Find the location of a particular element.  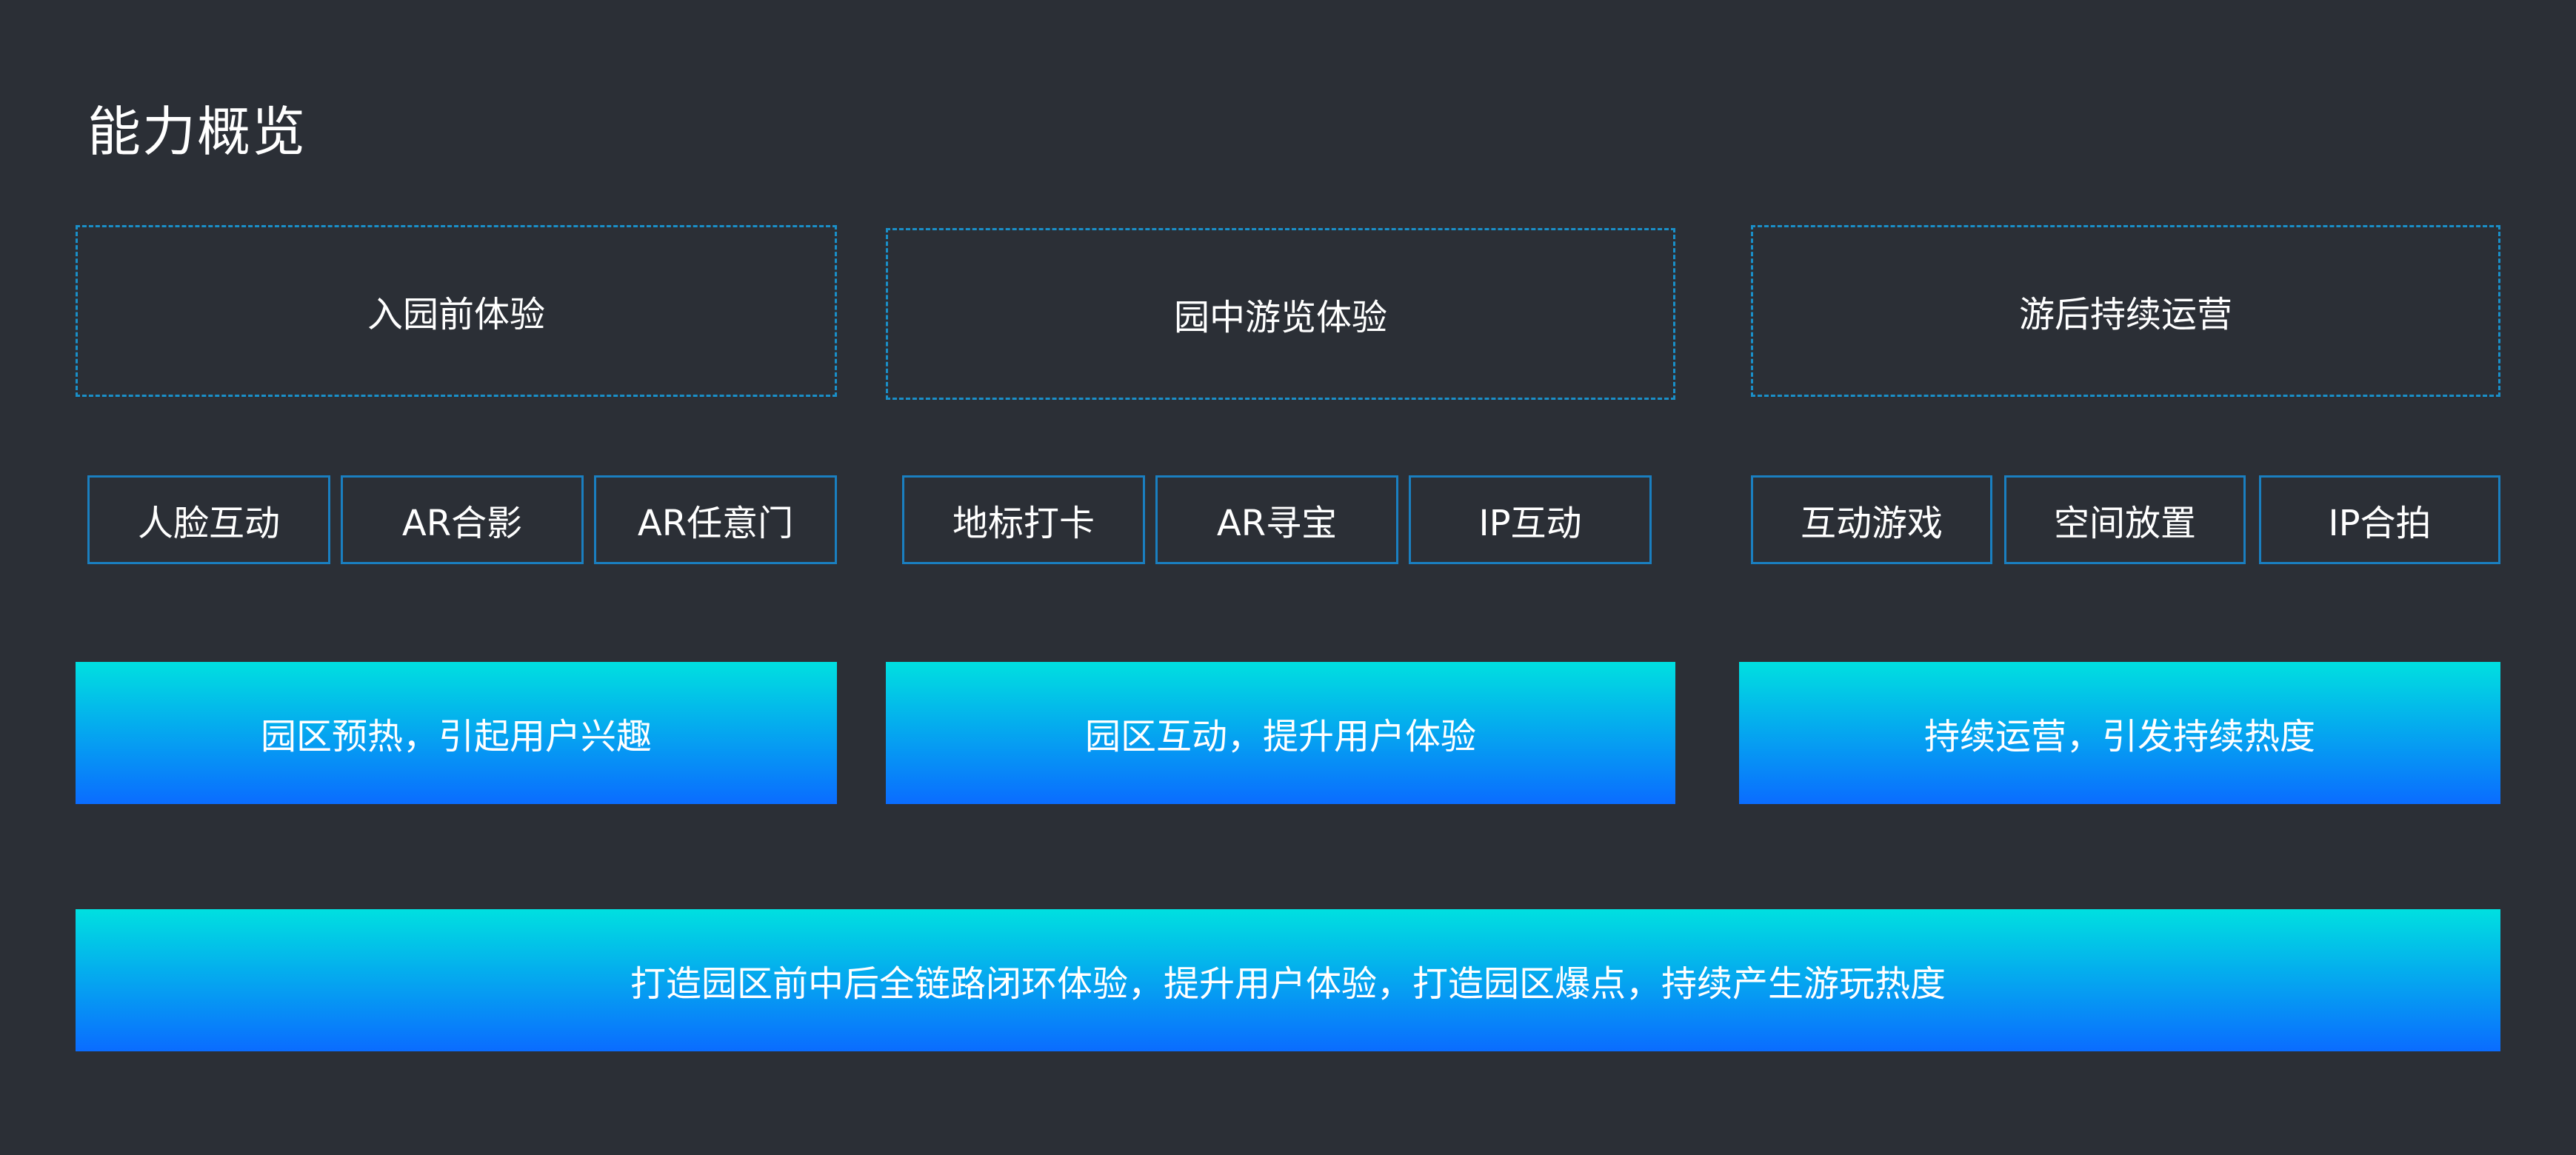

stage-in-park: 园中游览体验 is located at coordinates (1280, 314).